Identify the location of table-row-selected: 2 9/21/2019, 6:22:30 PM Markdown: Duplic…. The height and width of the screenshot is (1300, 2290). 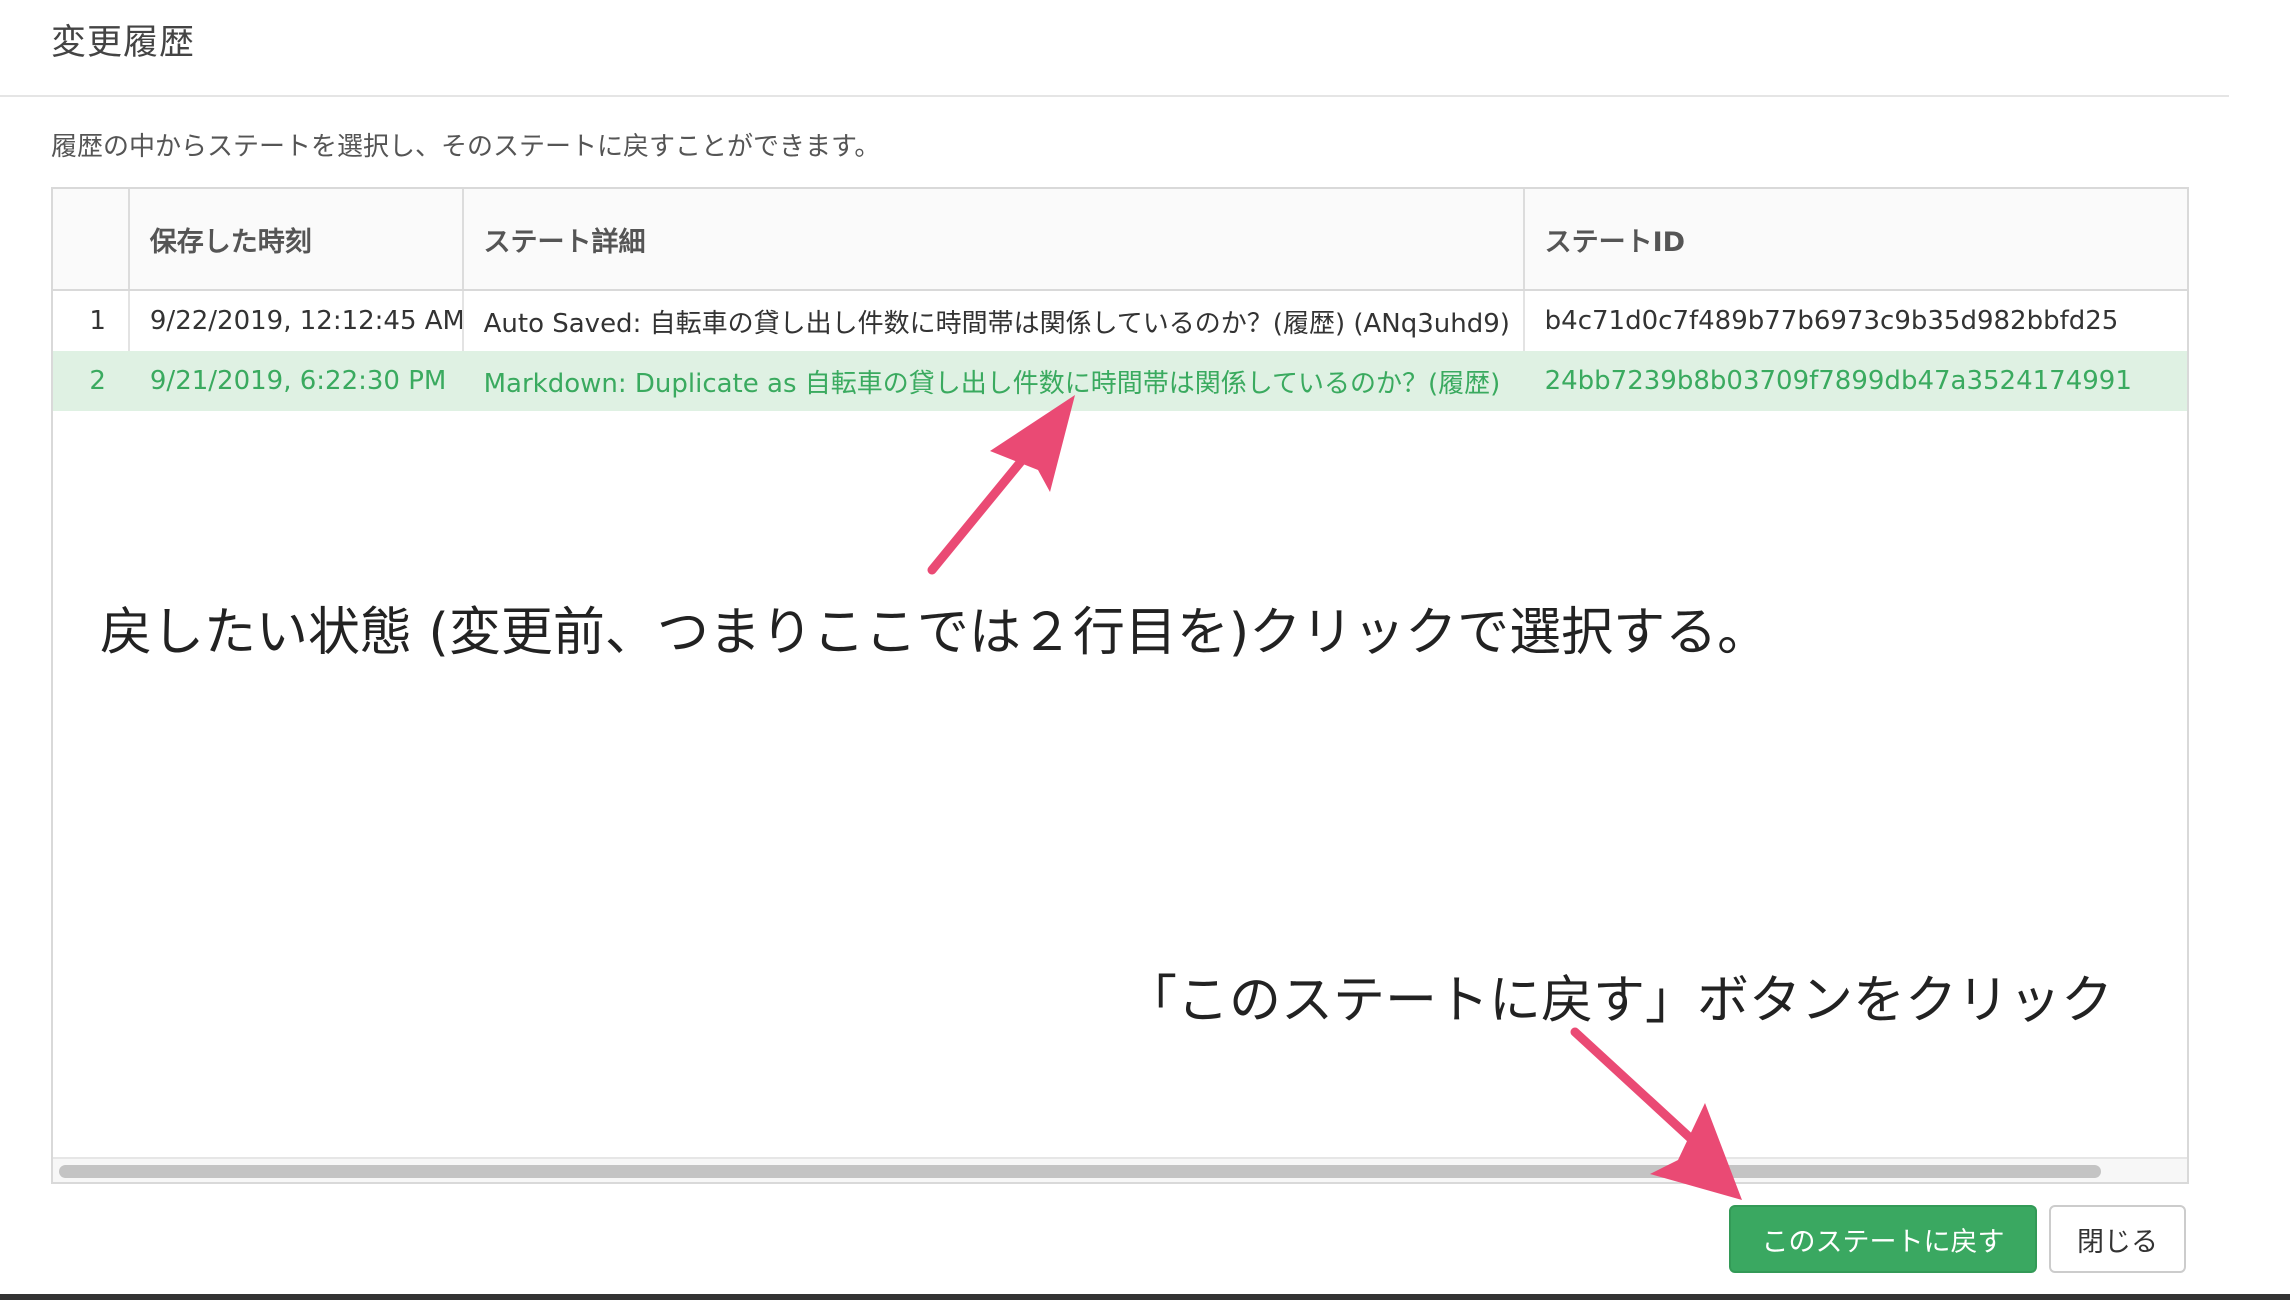
(1120, 381).